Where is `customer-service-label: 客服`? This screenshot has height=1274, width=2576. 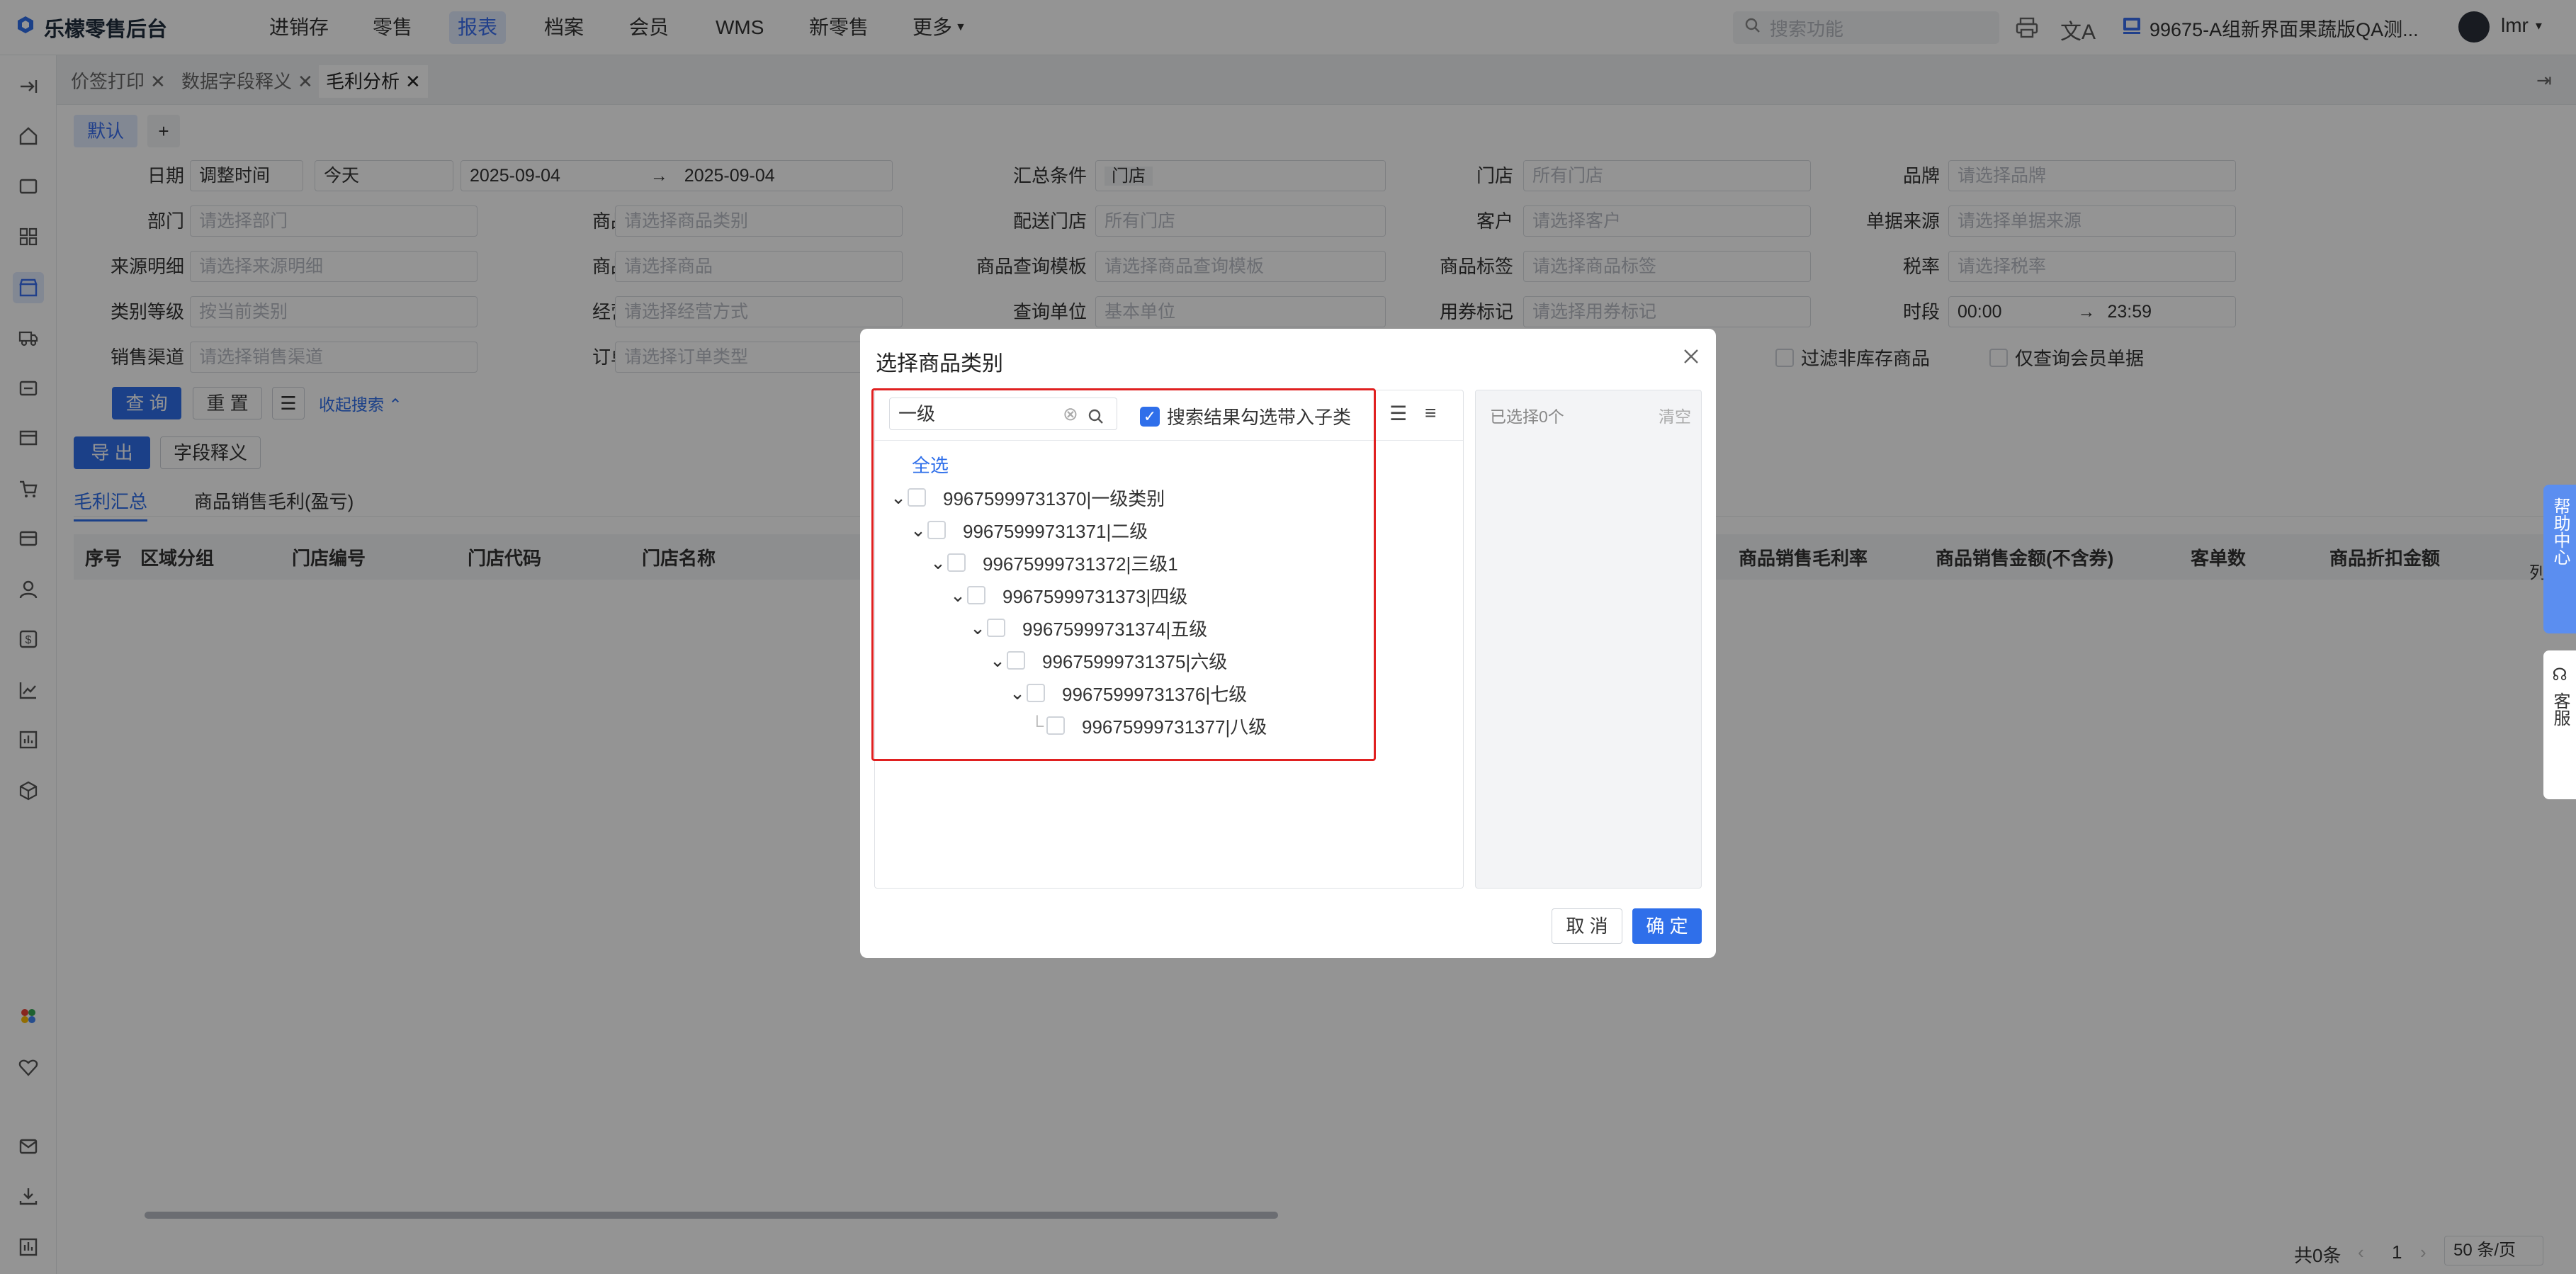
customer-service-label: 客服 is located at coordinates (2560, 709).